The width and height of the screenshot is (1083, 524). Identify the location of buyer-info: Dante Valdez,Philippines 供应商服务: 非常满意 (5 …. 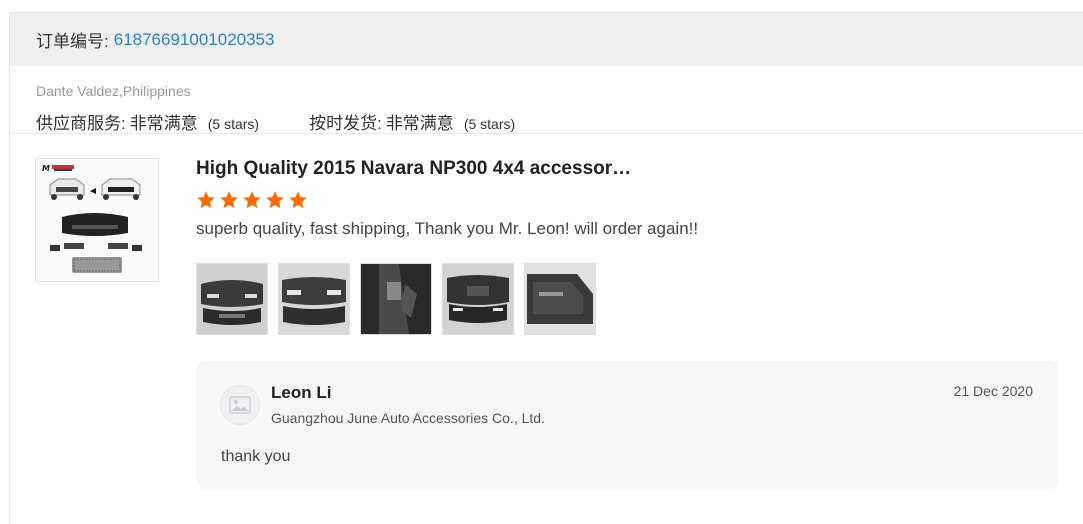
(546, 100).